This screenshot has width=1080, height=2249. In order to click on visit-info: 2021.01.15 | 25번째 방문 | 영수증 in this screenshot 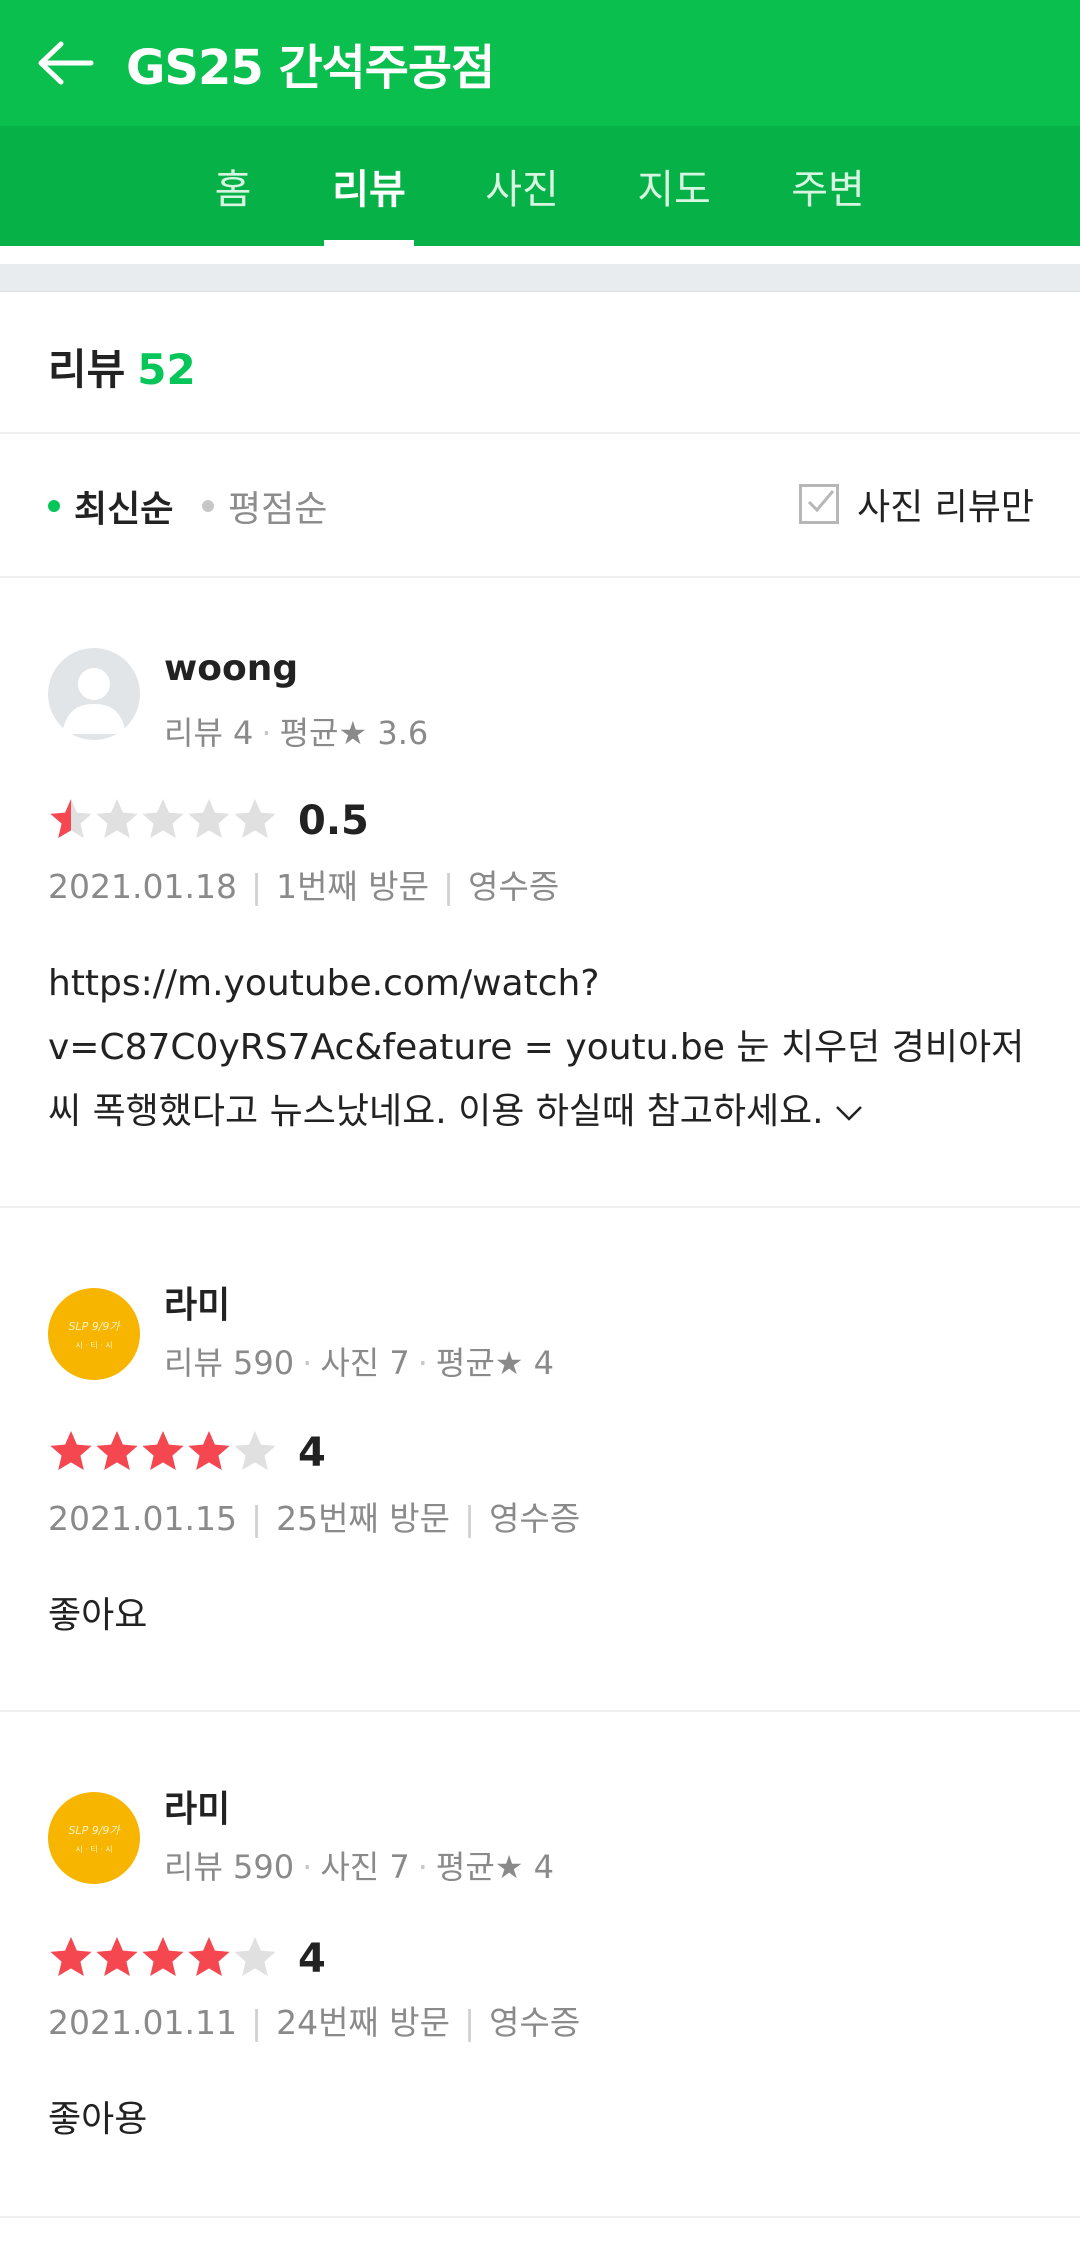, I will do `click(314, 1516)`.